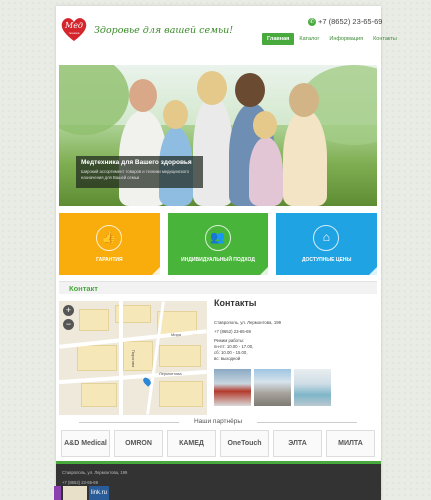  Describe the element at coordinates (68, 324) in the screenshot. I see `map-zoom-out-button: −` at that location.